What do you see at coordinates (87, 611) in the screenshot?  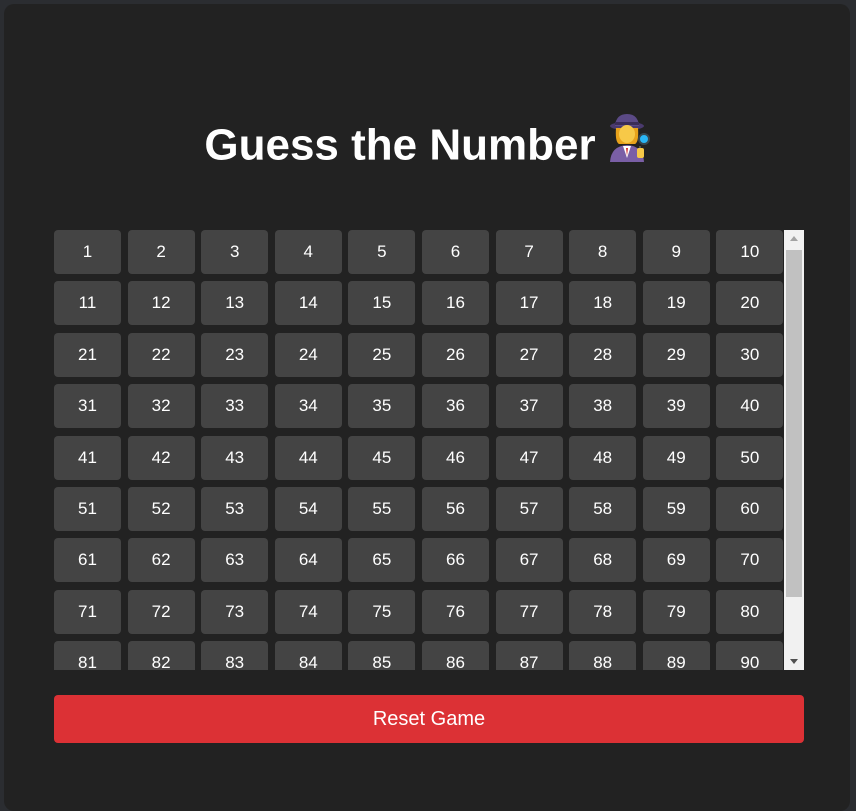 I see `number-cell: 71` at bounding box center [87, 611].